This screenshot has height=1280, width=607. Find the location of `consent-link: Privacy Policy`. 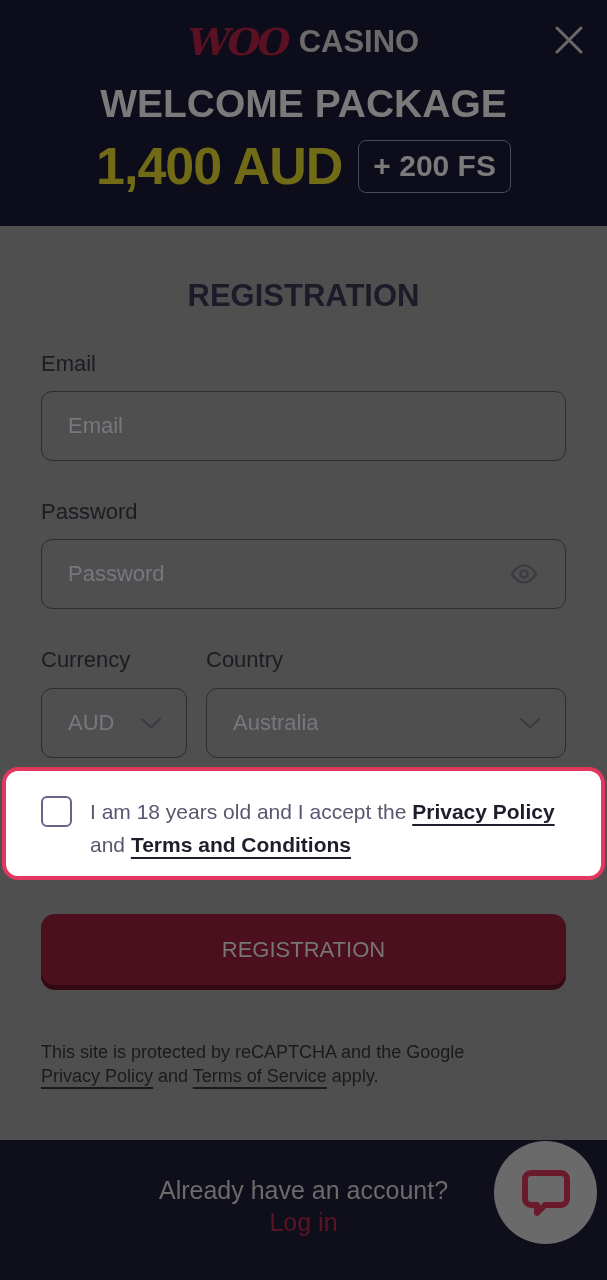

consent-link: Privacy Policy is located at coordinates (483, 811).